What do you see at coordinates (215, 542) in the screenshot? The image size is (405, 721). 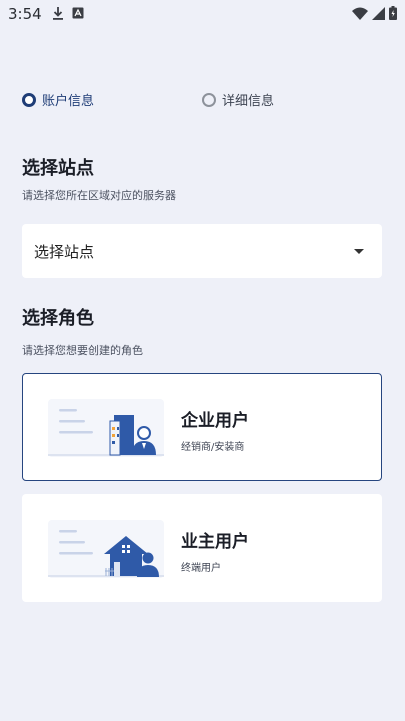 I see `role-title: 业主用户` at bounding box center [215, 542].